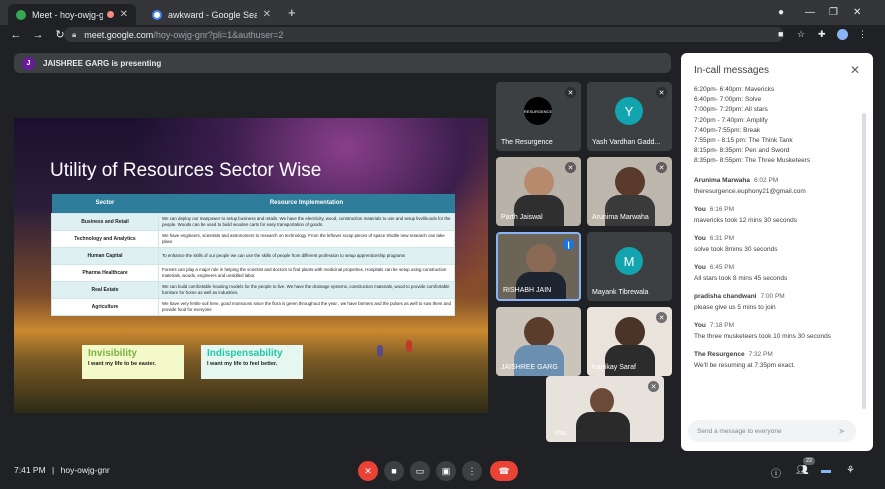  I want to click on forward-icon: →, so click(38, 35).